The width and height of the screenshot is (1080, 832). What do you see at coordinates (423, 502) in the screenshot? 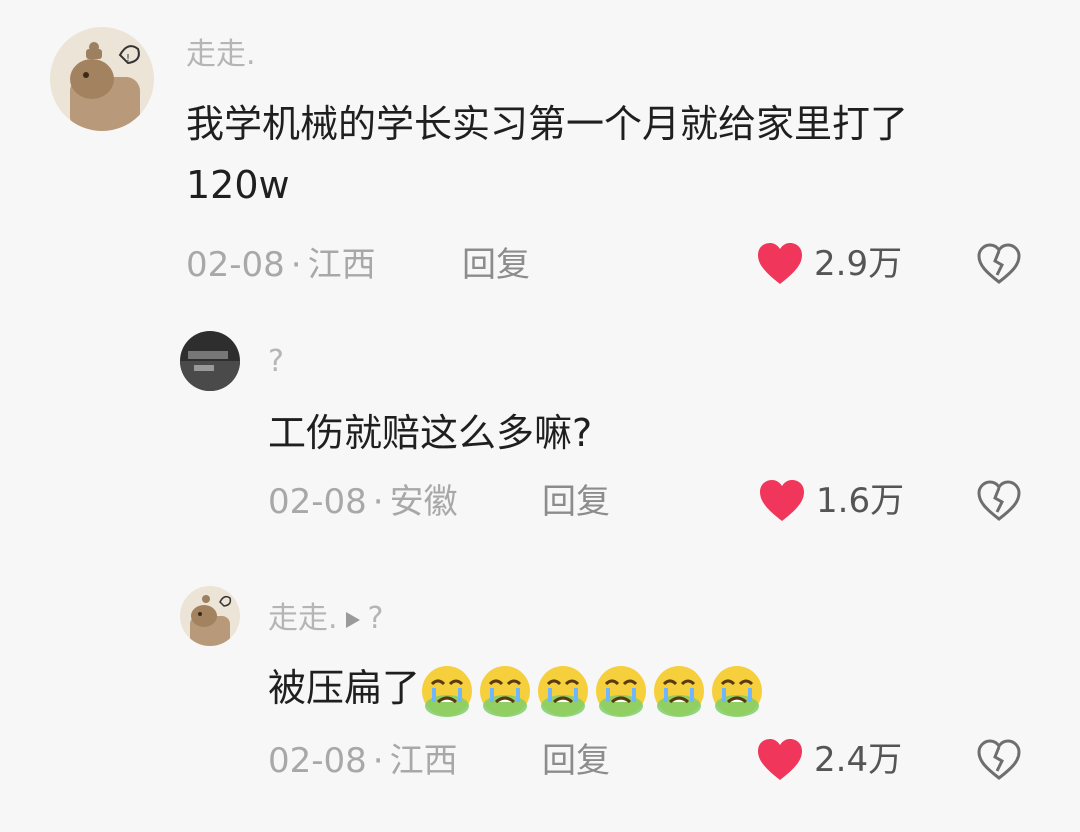
I see `comment-location: 安徽` at bounding box center [423, 502].